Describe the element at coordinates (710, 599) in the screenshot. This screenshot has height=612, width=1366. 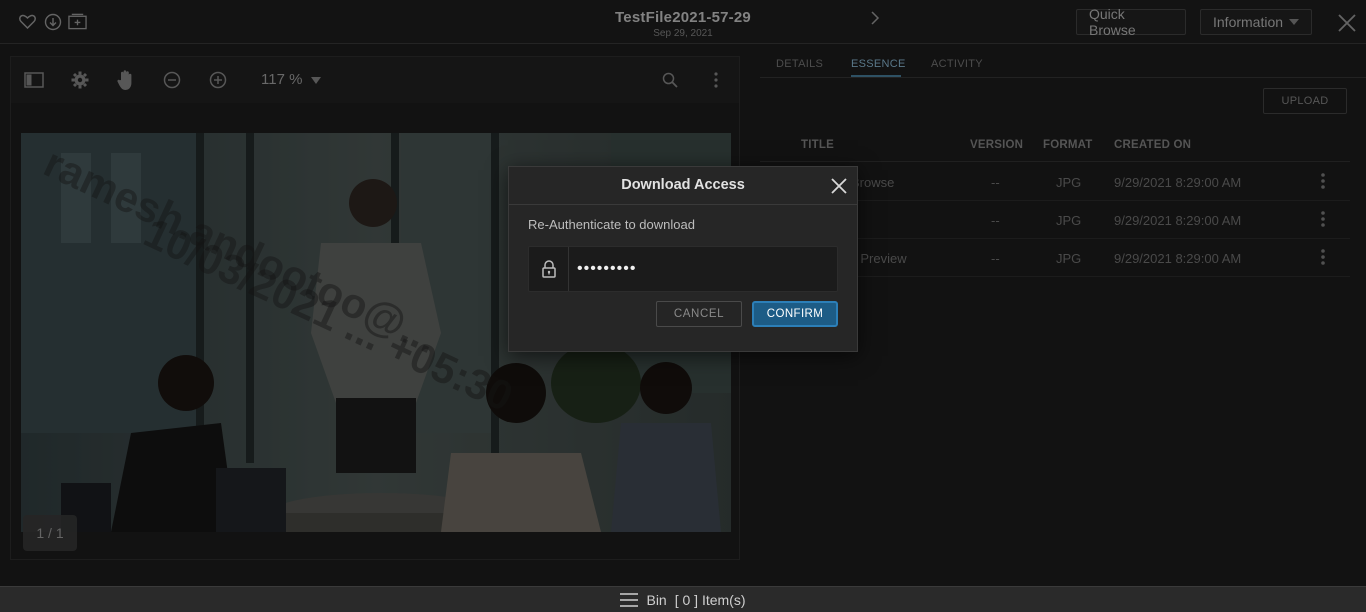
I see `bin-item-count: [ 0 ] Item(s)` at that location.